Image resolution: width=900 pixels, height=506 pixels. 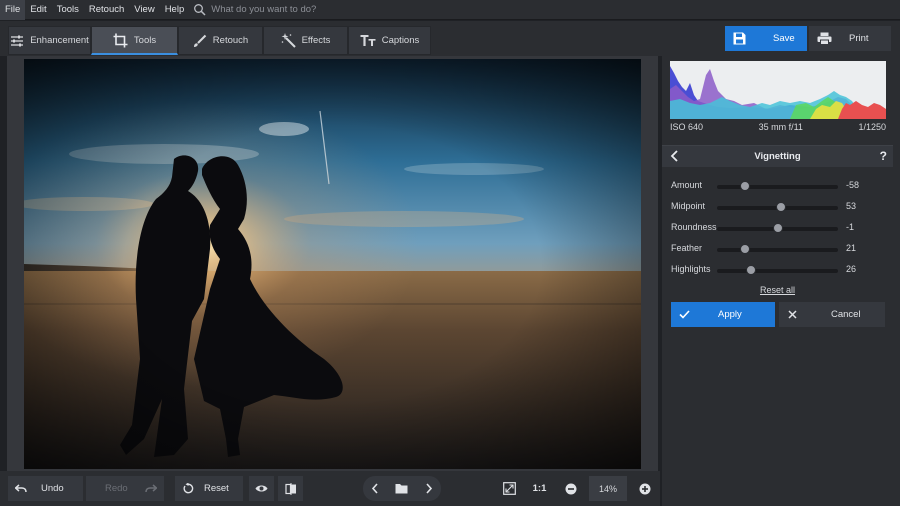 I want to click on reset-icon, so click(x=188, y=488).